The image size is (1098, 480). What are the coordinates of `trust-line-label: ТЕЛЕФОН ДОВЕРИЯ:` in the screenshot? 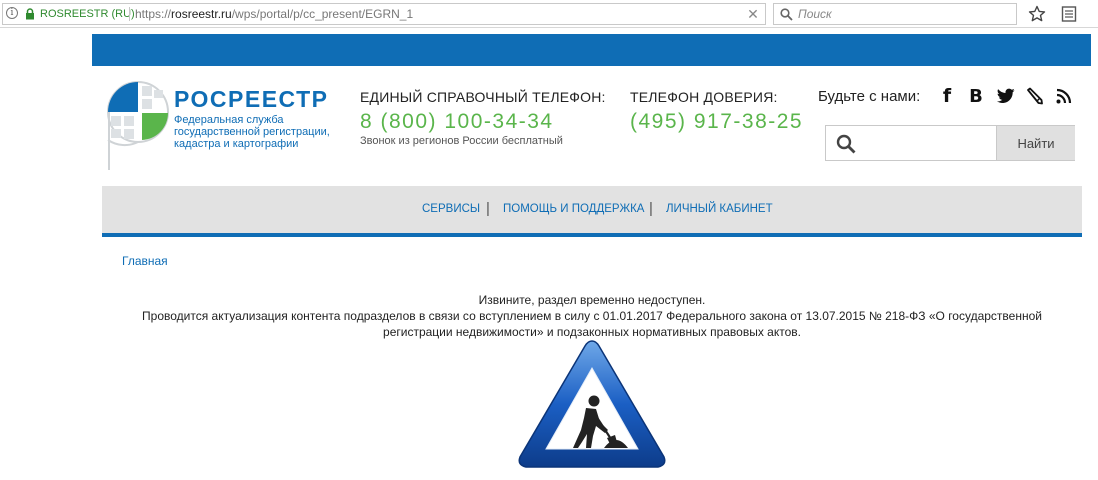 It's located at (704, 97).